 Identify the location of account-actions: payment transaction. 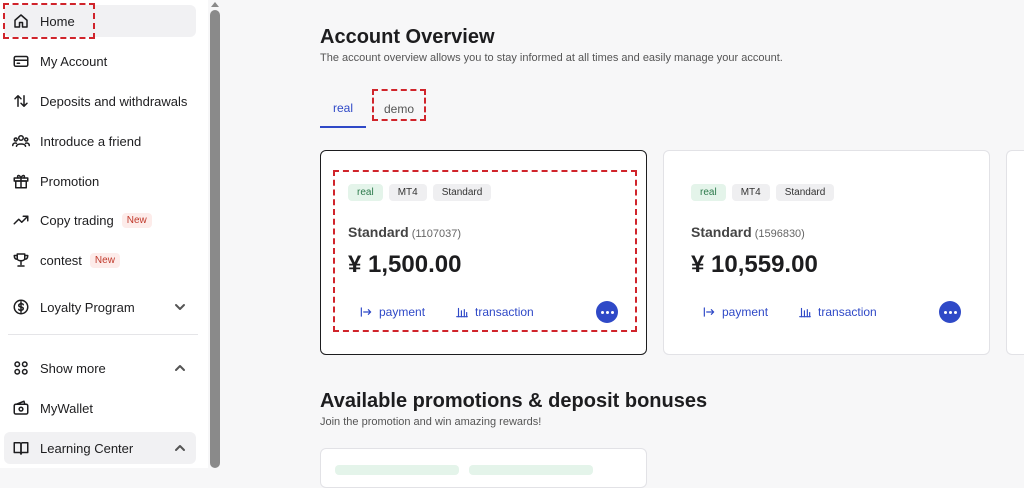
(789, 312).